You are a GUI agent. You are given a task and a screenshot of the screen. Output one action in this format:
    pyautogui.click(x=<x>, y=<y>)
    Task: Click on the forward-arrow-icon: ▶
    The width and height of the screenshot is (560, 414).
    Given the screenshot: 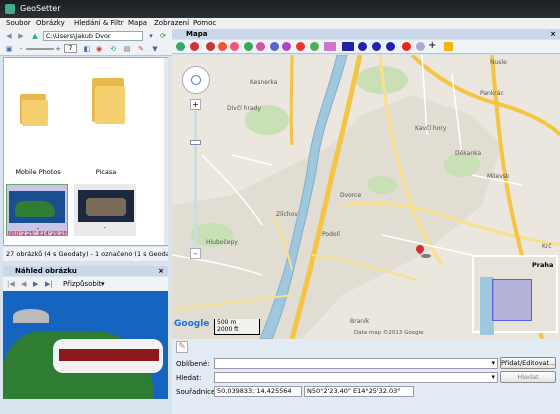 What is the action you would take?
    pyautogui.click(x=21, y=35)
    